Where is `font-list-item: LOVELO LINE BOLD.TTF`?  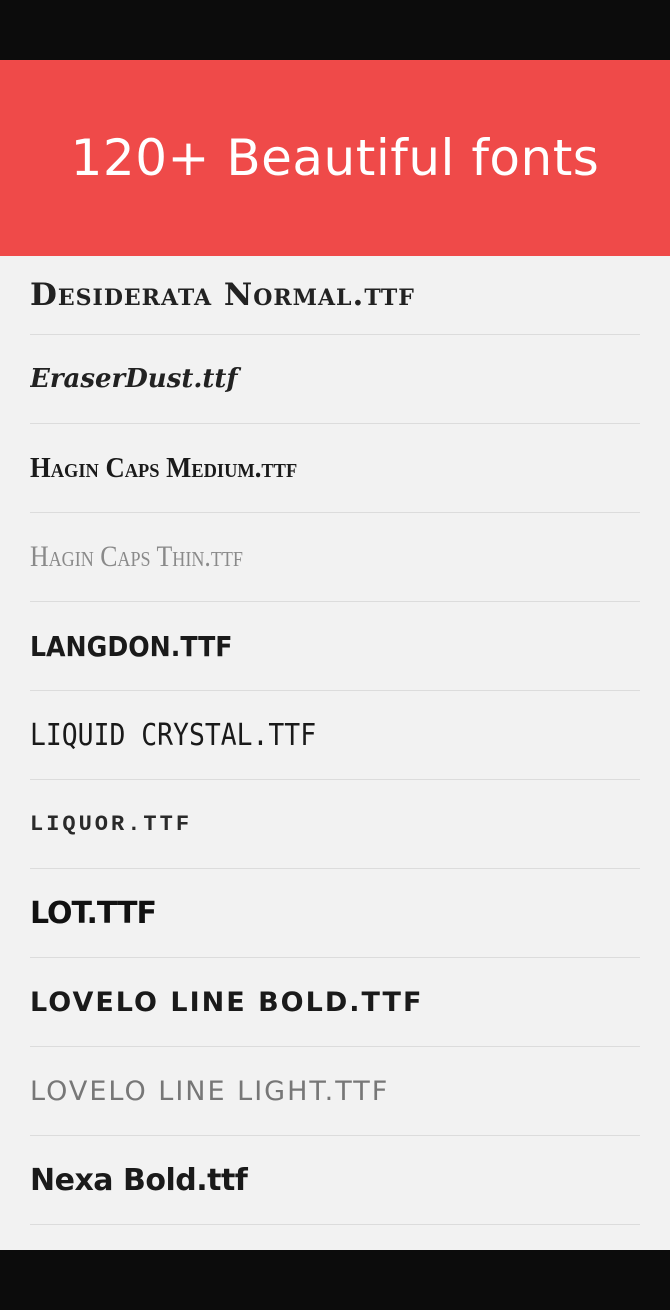
font-list-item: LOVELO LINE BOLD.TTF is located at coordinates (335, 1002).